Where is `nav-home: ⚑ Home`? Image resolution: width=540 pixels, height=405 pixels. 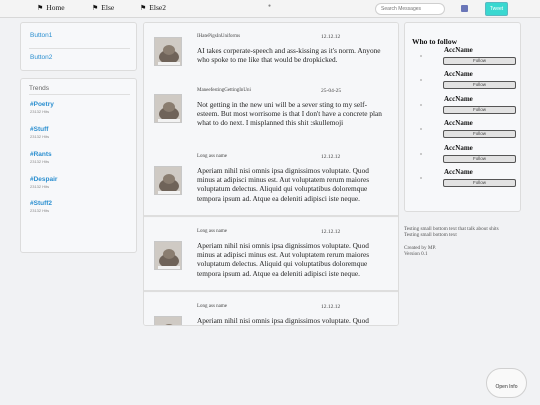 nav-home: ⚑ Home is located at coordinates (51, 7).